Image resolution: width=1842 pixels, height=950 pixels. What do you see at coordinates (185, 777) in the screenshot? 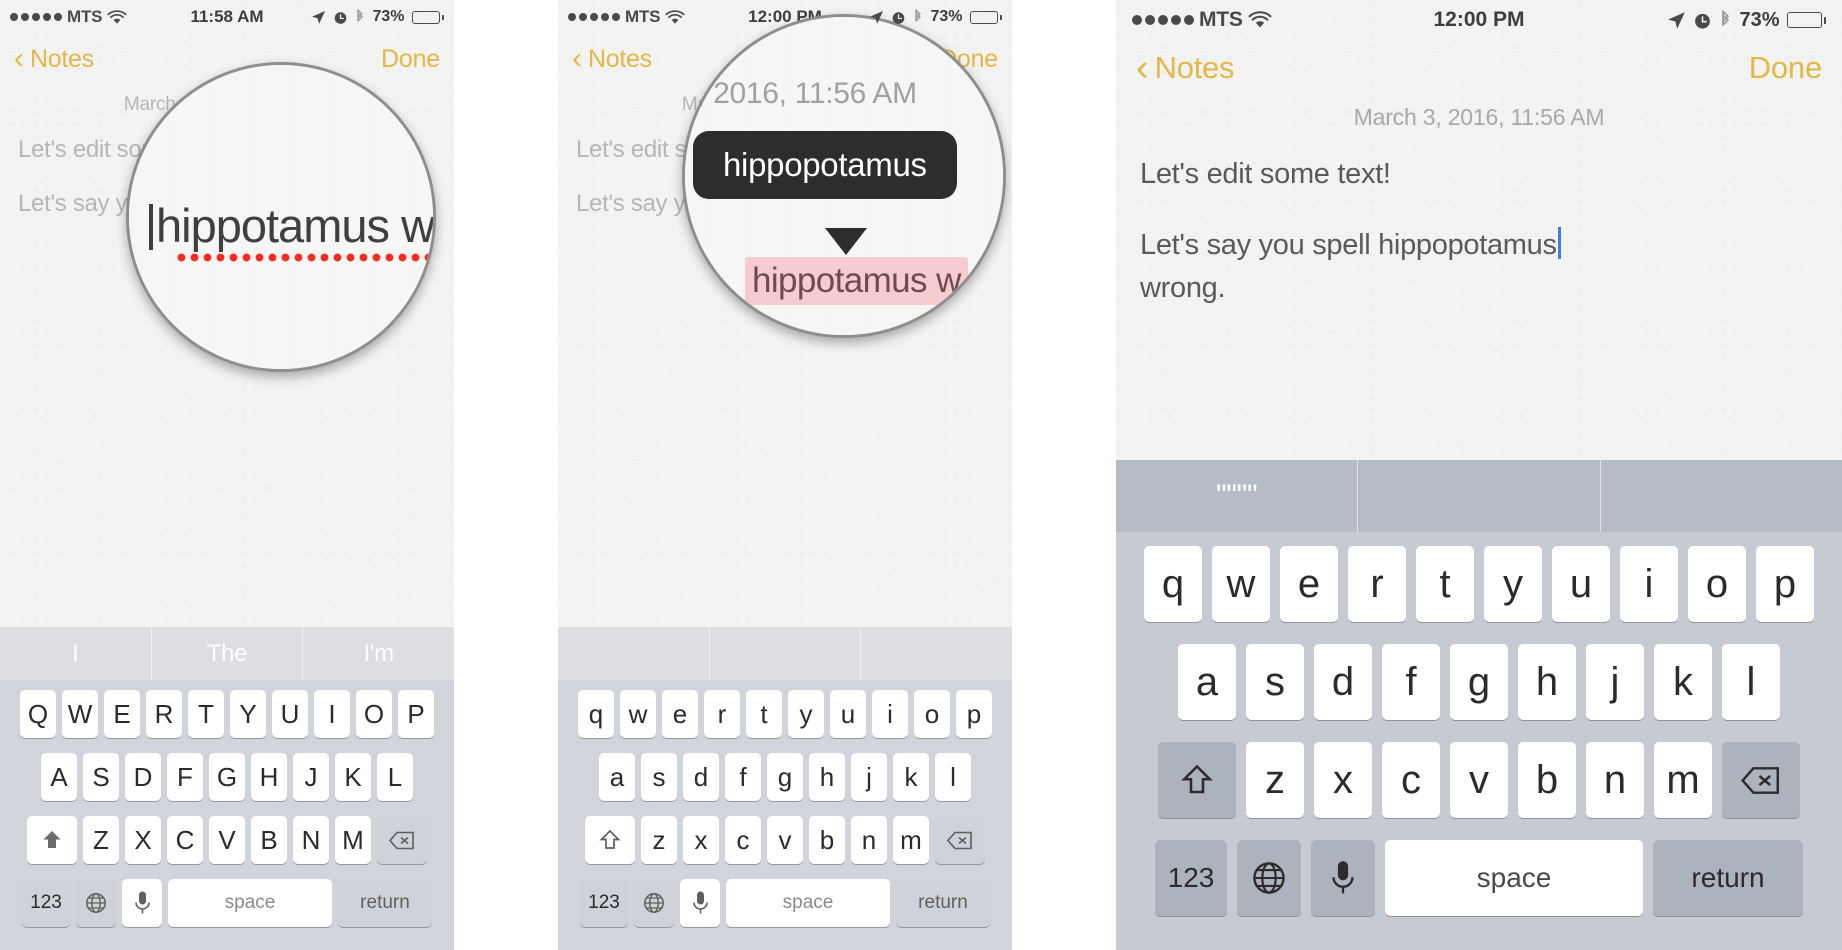
I see `key-f: F` at bounding box center [185, 777].